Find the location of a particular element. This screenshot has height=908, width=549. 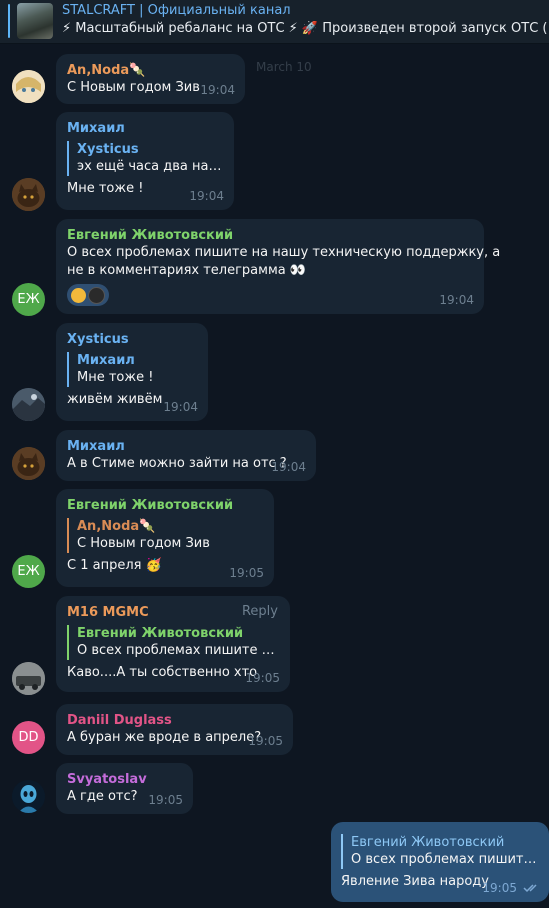

author-name: Svyatoslav is located at coordinates (124, 779).